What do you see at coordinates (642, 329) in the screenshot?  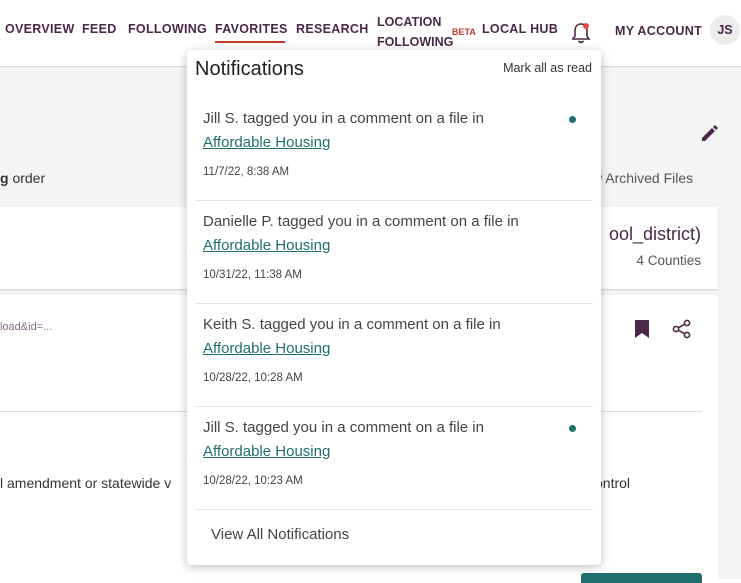 I see `bookmark-icon` at bounding box center [642, 329].